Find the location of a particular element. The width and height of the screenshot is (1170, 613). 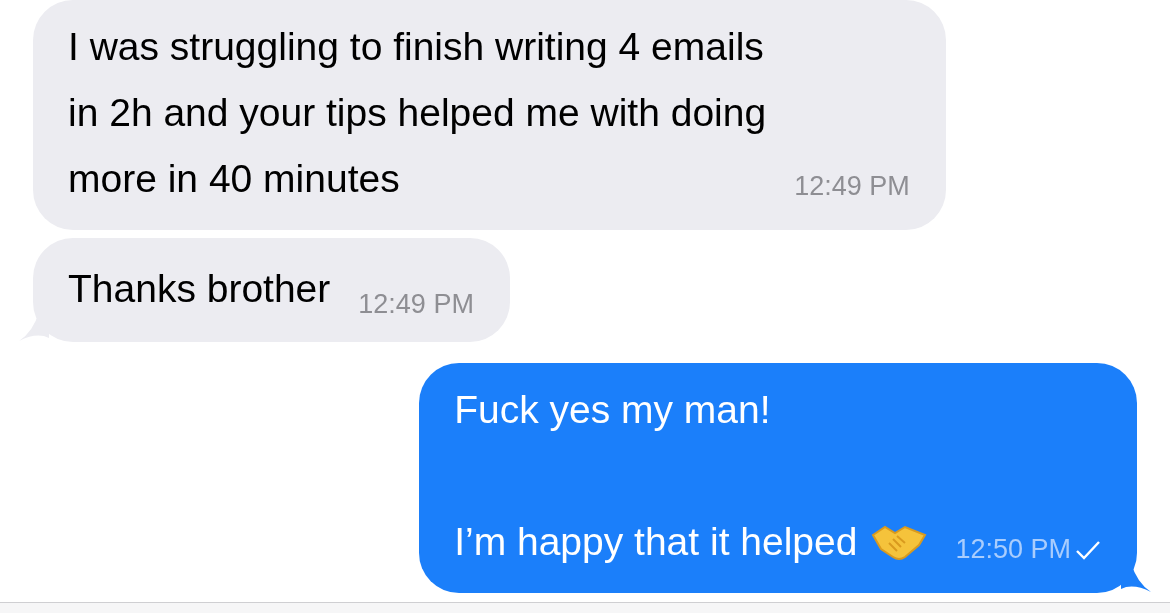

message-text: Thanks brother is located at coordinates (199, 289).